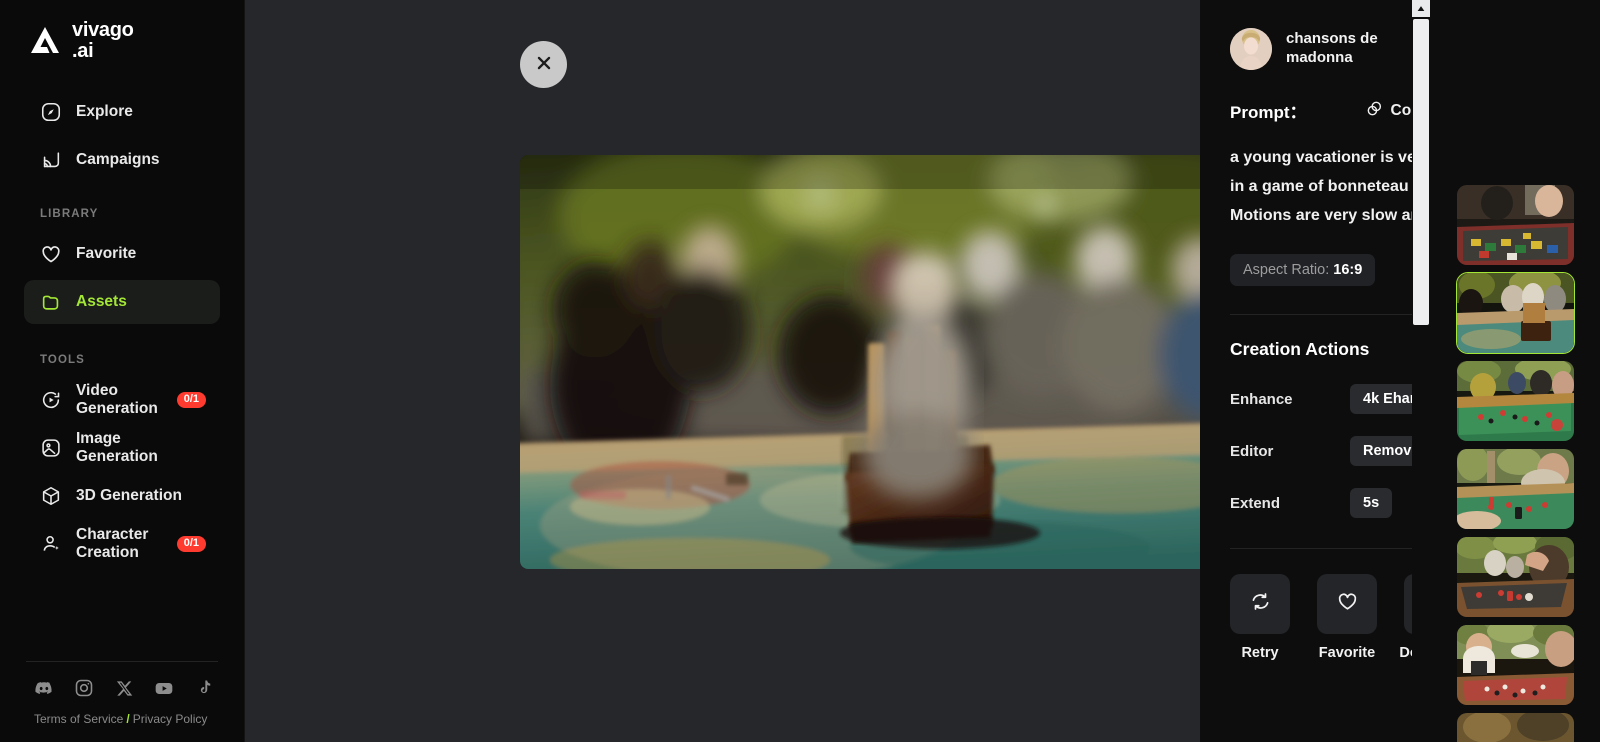 This screenshot has width=1600, height=742. Describe the element at coordinates (51, 544) in the screenshot. I see `person-sparkle-icon` at that location.